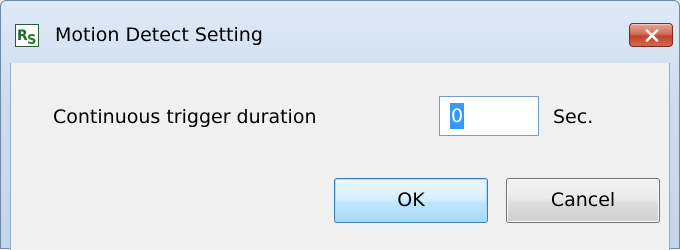 Image resolution: width=680 pixels, height=250 pixels. What do you see at coordinates (31, 39) in the screenshot?
I see `svg-text: S` at bounding box center [31, 39].